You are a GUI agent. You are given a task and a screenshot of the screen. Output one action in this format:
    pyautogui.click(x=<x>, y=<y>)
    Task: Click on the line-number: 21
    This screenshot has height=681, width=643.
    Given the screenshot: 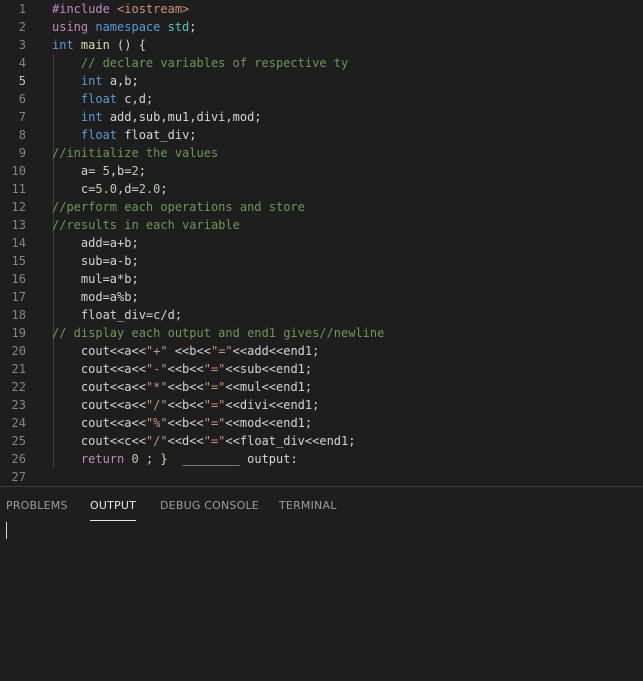 What is the action you would take?
    pyautogui.click(x=18, y=369)
    